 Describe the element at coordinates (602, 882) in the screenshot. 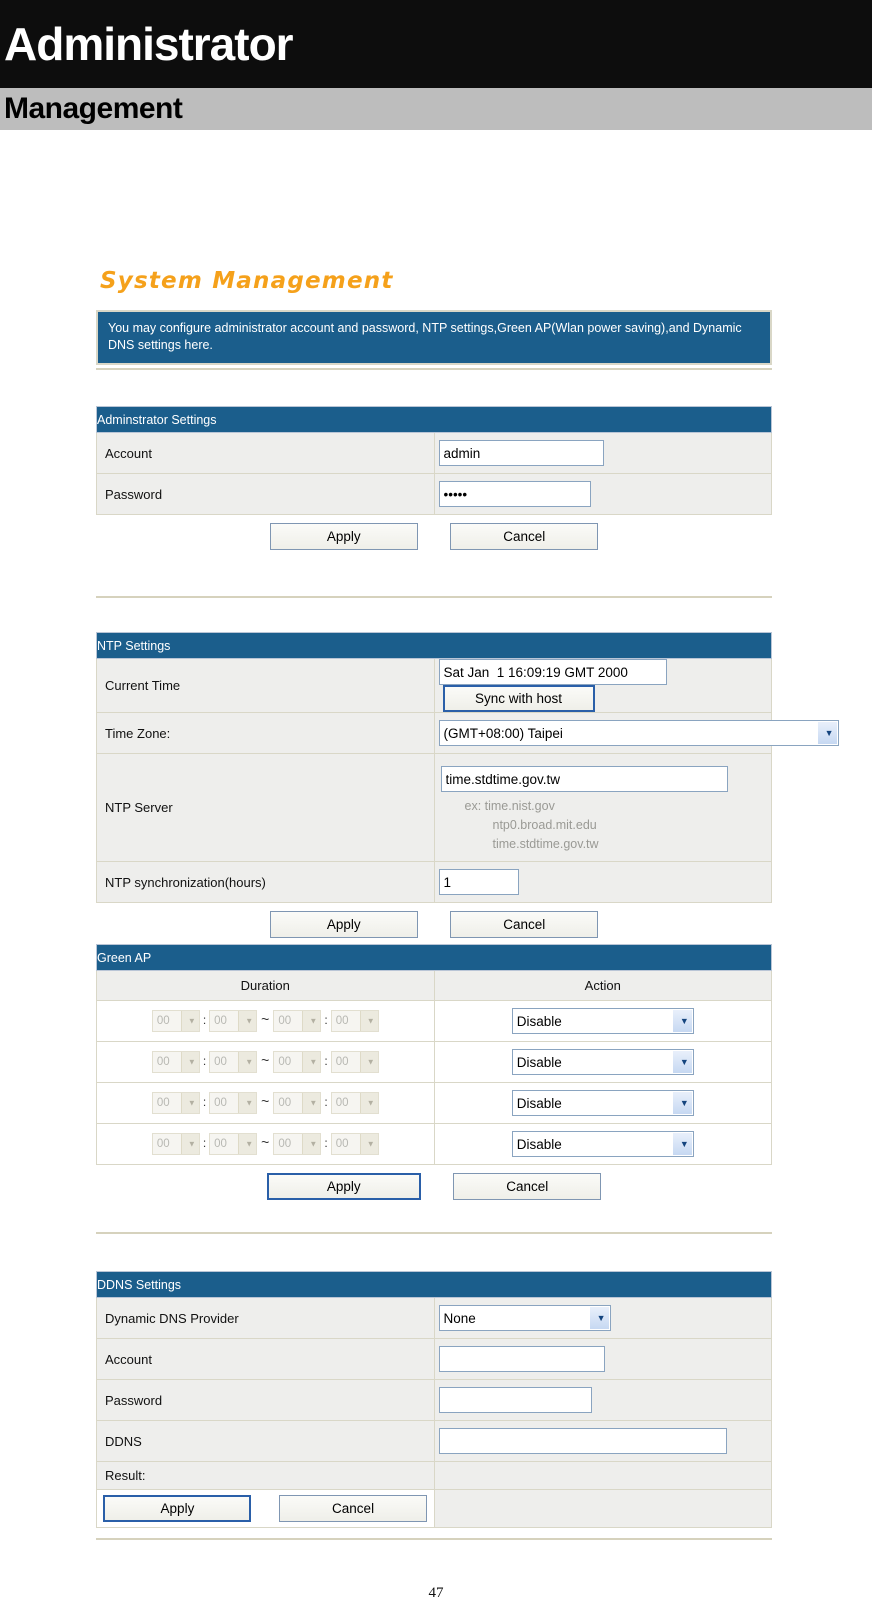

I see `ntp-sync-hours-cell` at that location.